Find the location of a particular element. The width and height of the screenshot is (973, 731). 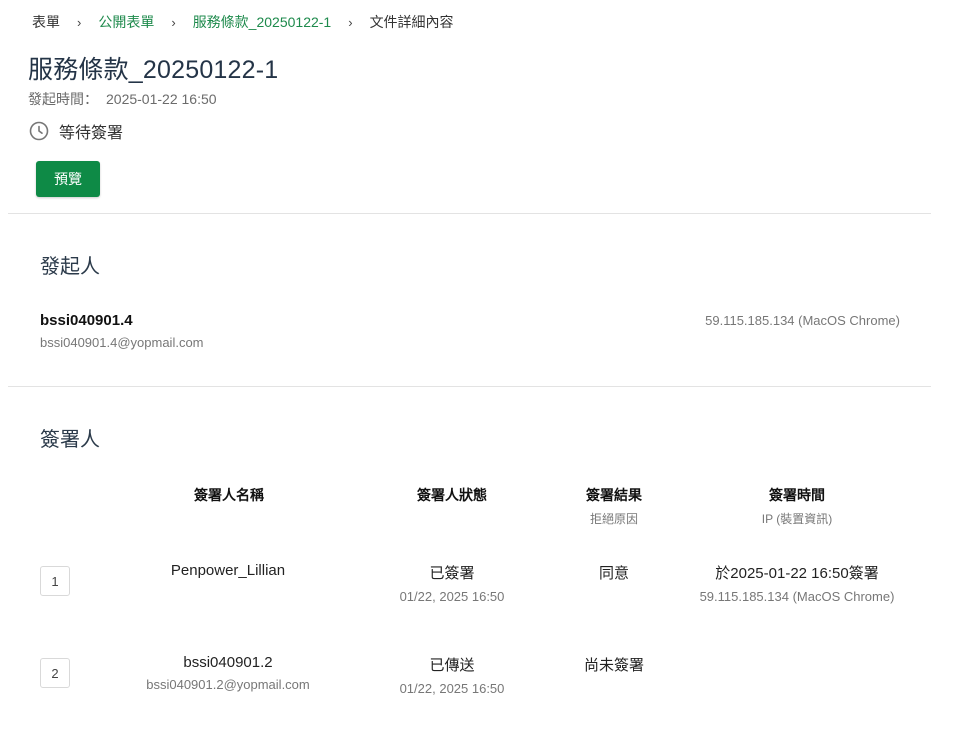

signers-section-title: 簽署人 is located at coordinates (70, 440).